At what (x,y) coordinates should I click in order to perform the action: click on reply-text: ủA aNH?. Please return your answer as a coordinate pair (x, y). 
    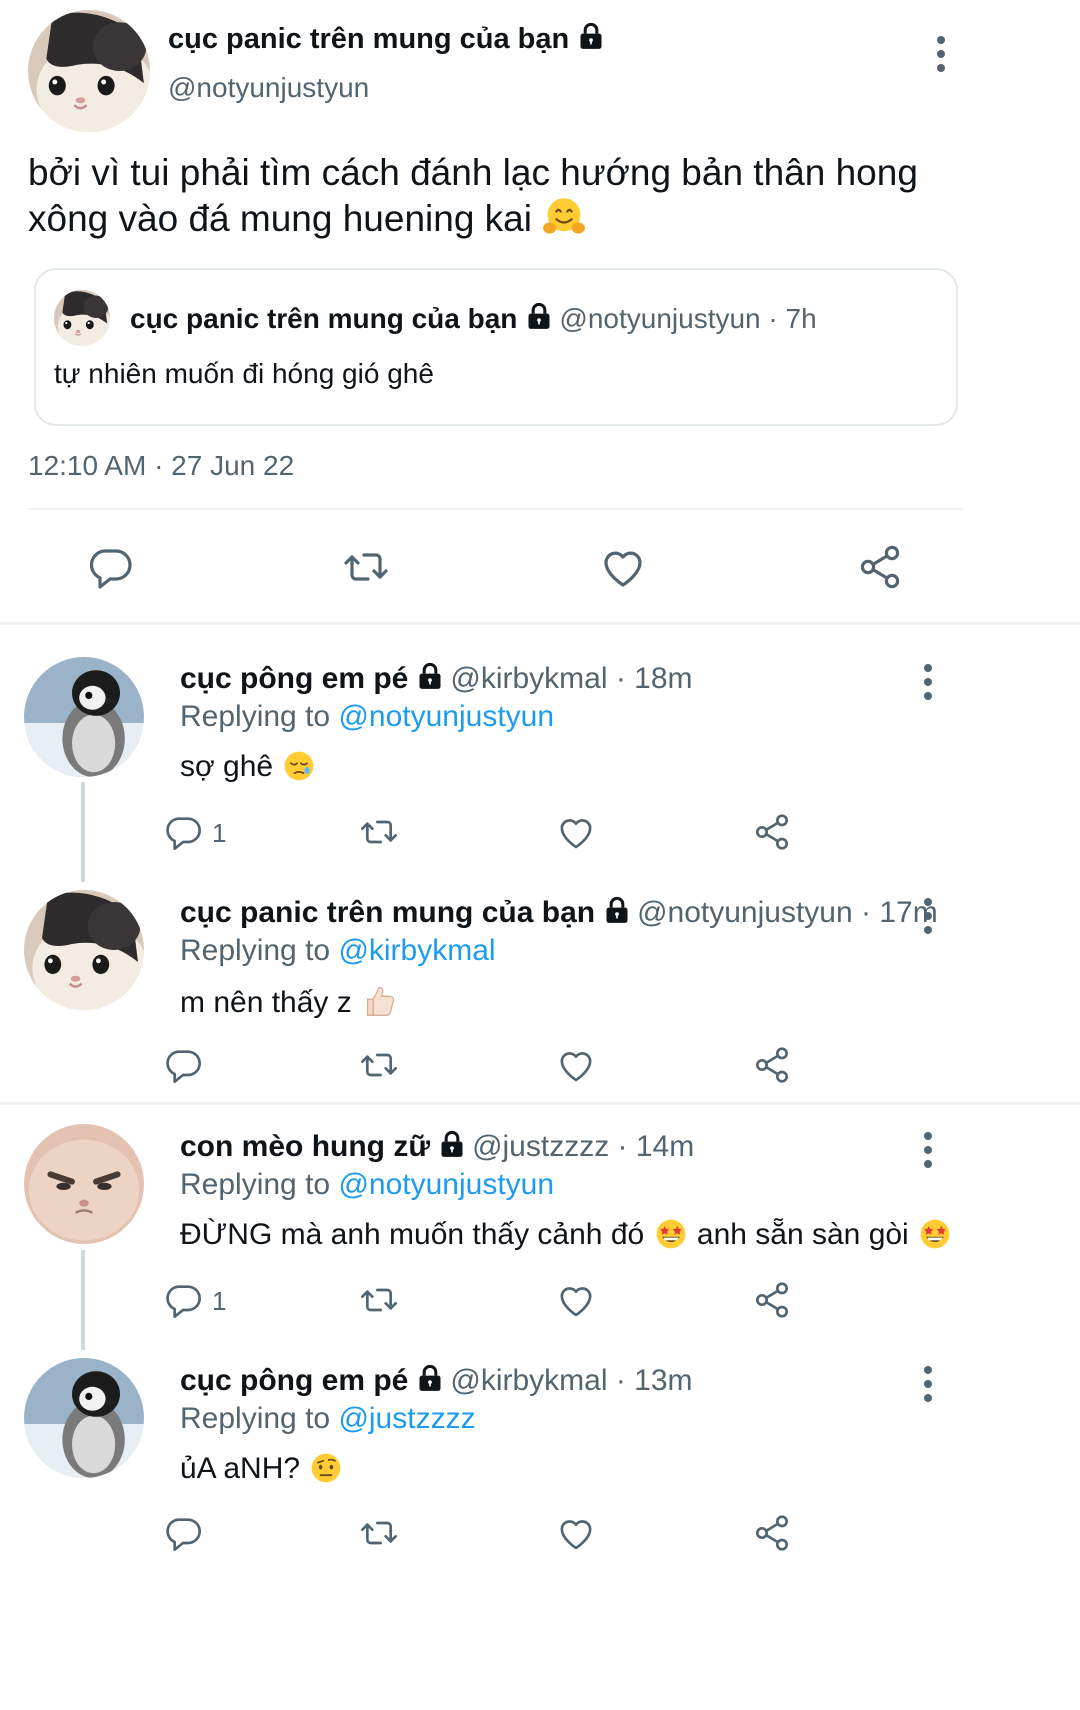
    Looking at the image, I should click on (262, 1468).